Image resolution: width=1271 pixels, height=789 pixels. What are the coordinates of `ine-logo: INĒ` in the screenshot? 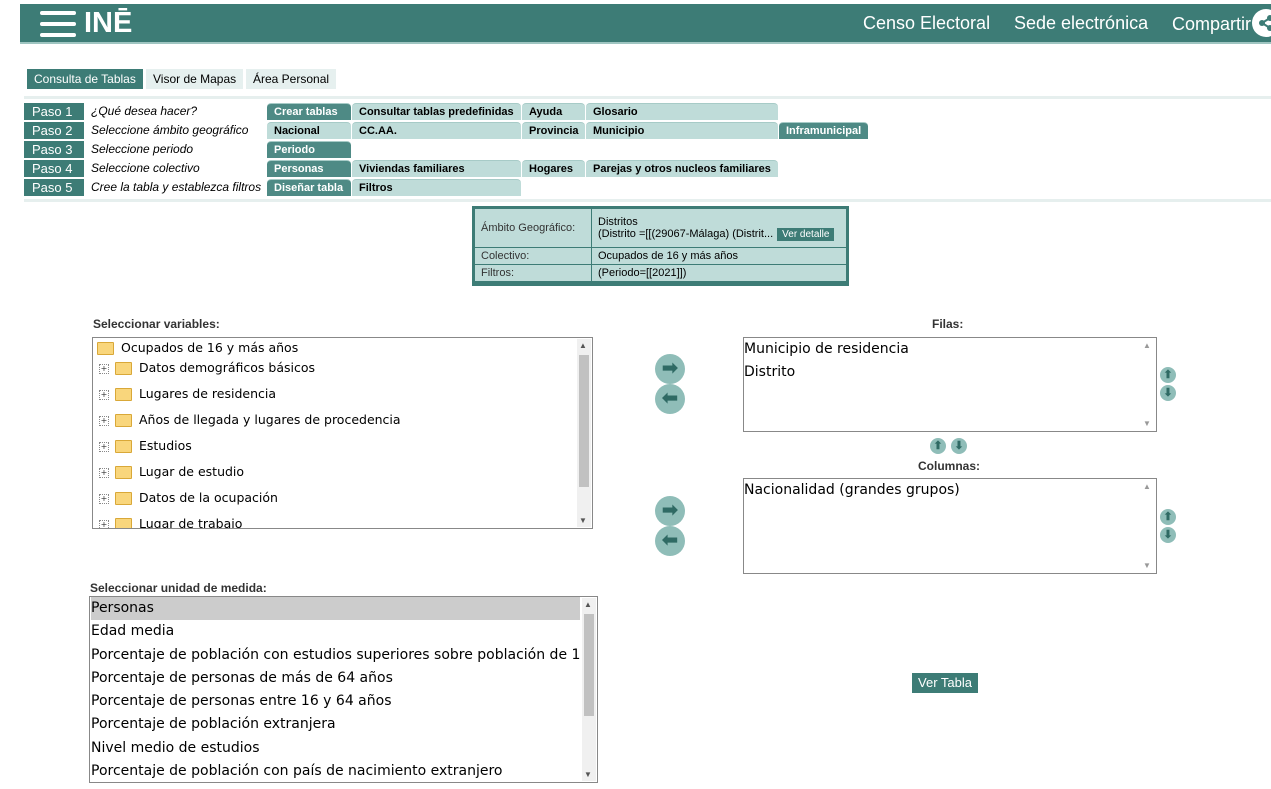 It's located at (108, 23).